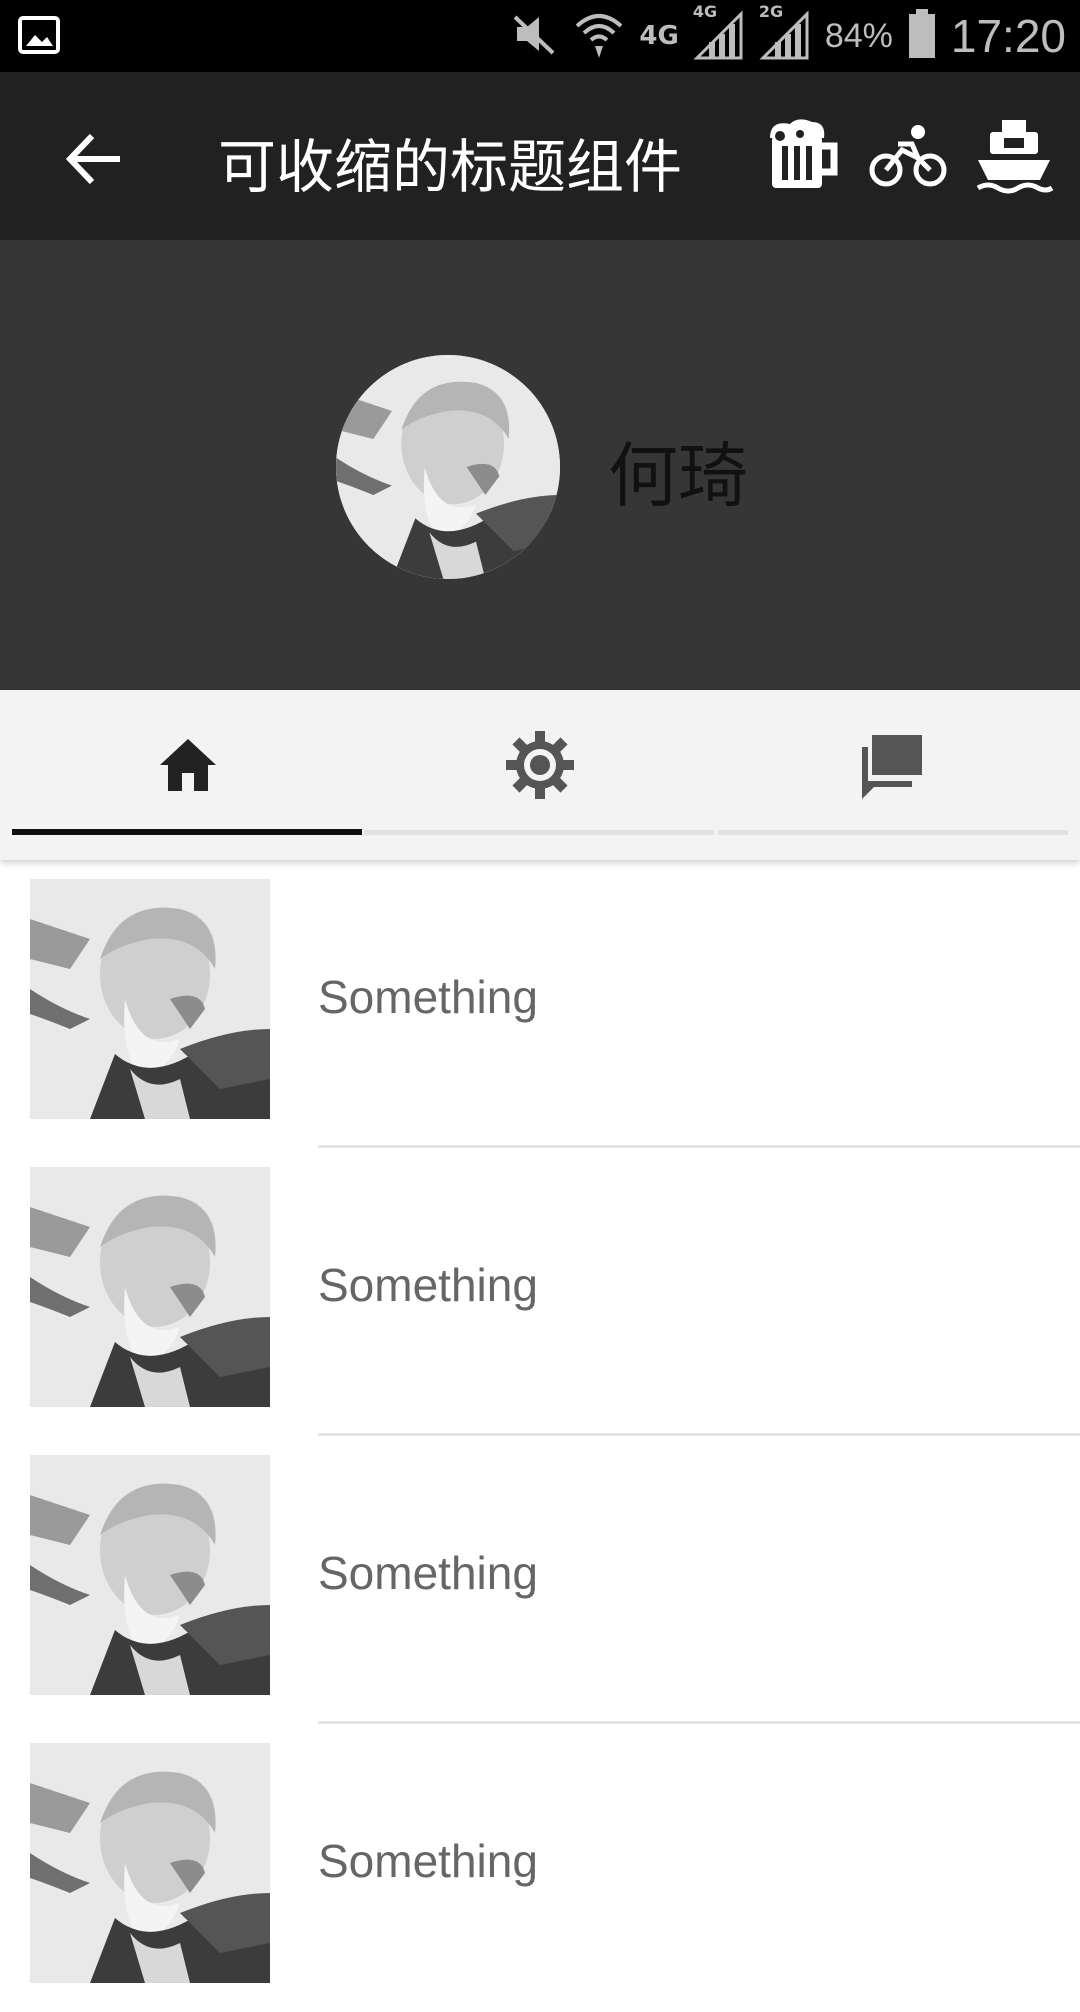 The width and height of the screenshot is (1080, 2012). I want to click on tab-settings, so click(540, 765).